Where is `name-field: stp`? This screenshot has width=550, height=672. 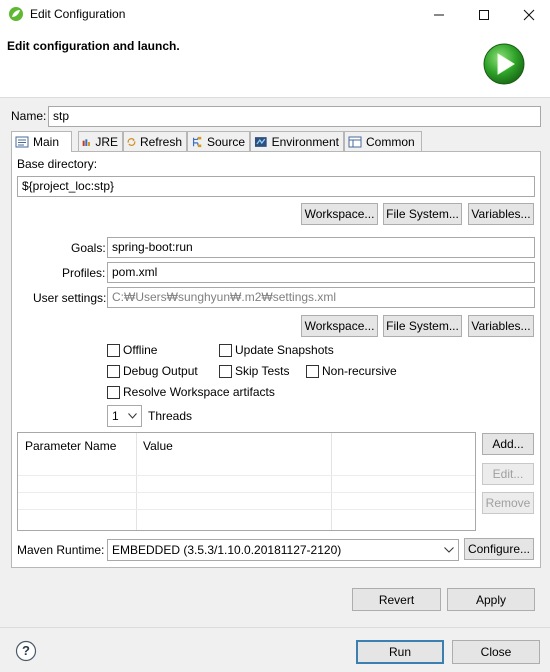 name-field: stp is located at coordinates (294, 116).